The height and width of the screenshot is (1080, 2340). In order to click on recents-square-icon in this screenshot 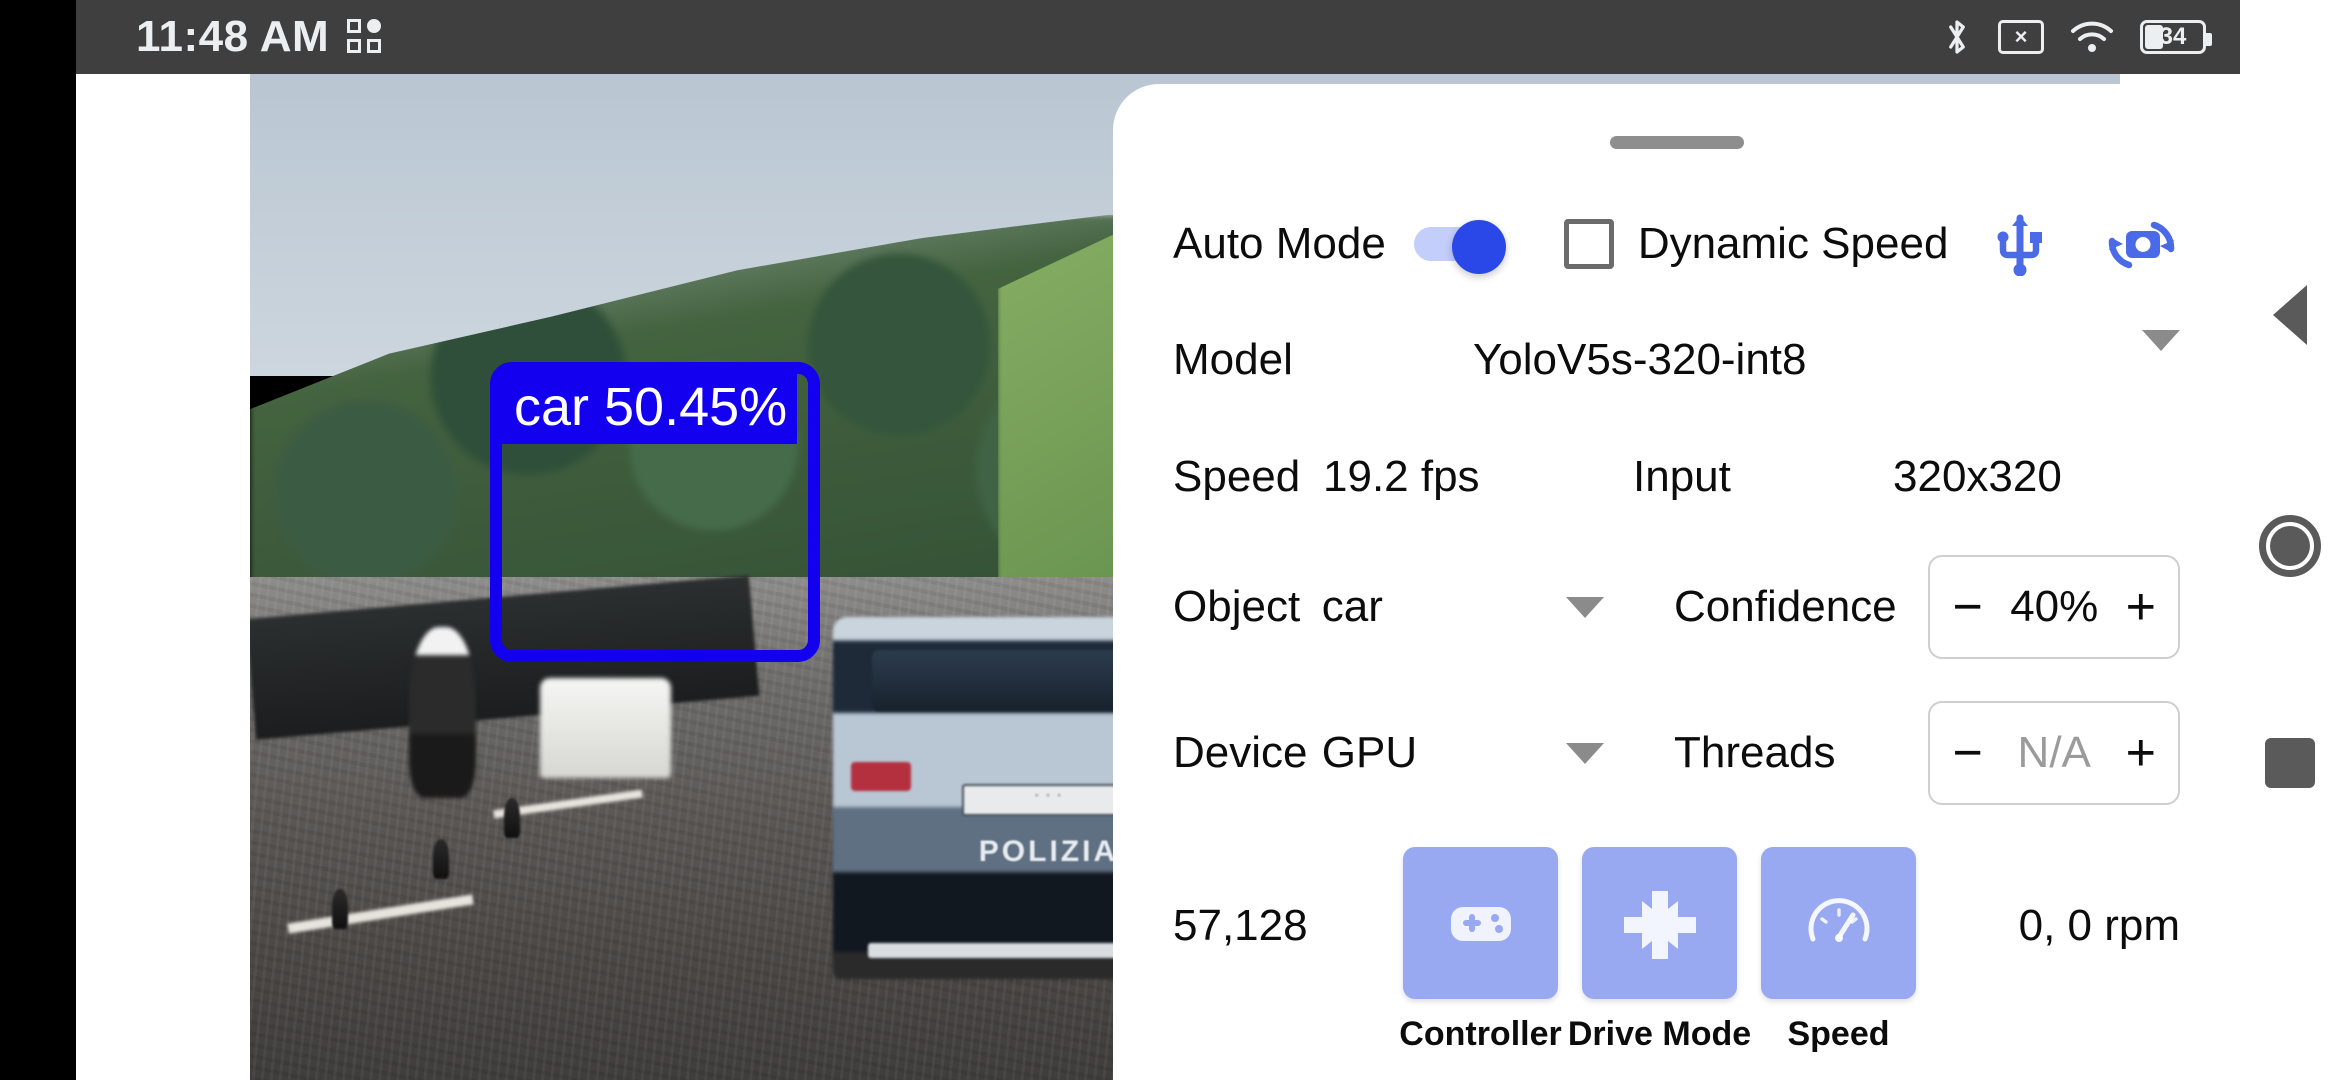, I will do `click(2290, 763)`.